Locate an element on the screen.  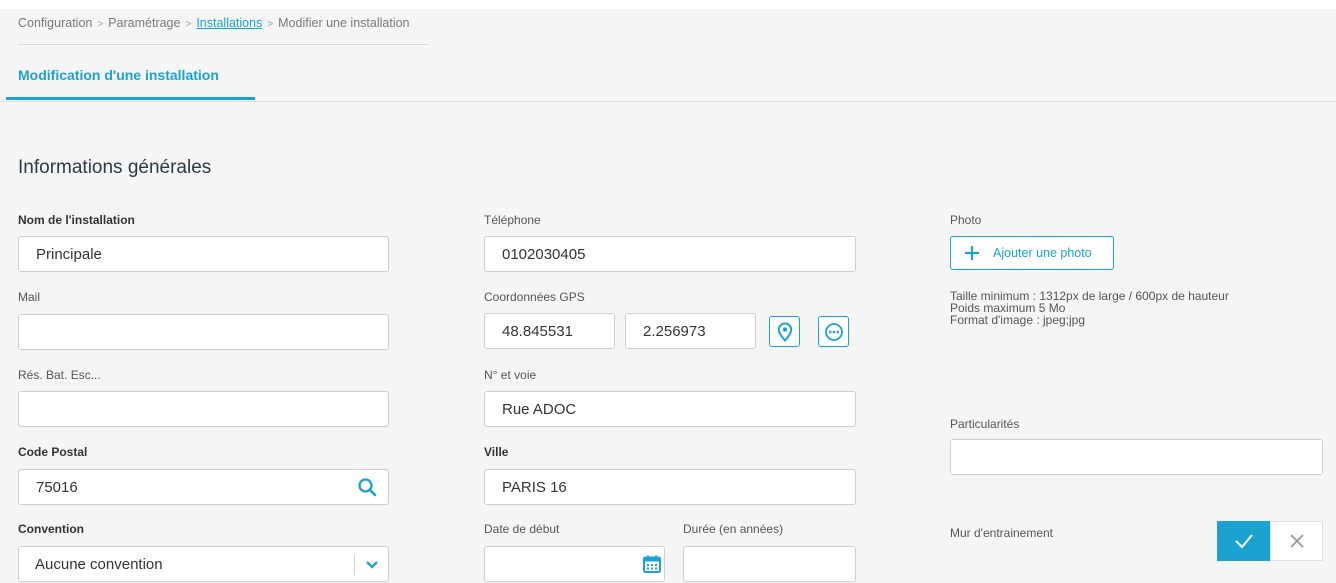
top-strip is located at coordinates (668, 4).